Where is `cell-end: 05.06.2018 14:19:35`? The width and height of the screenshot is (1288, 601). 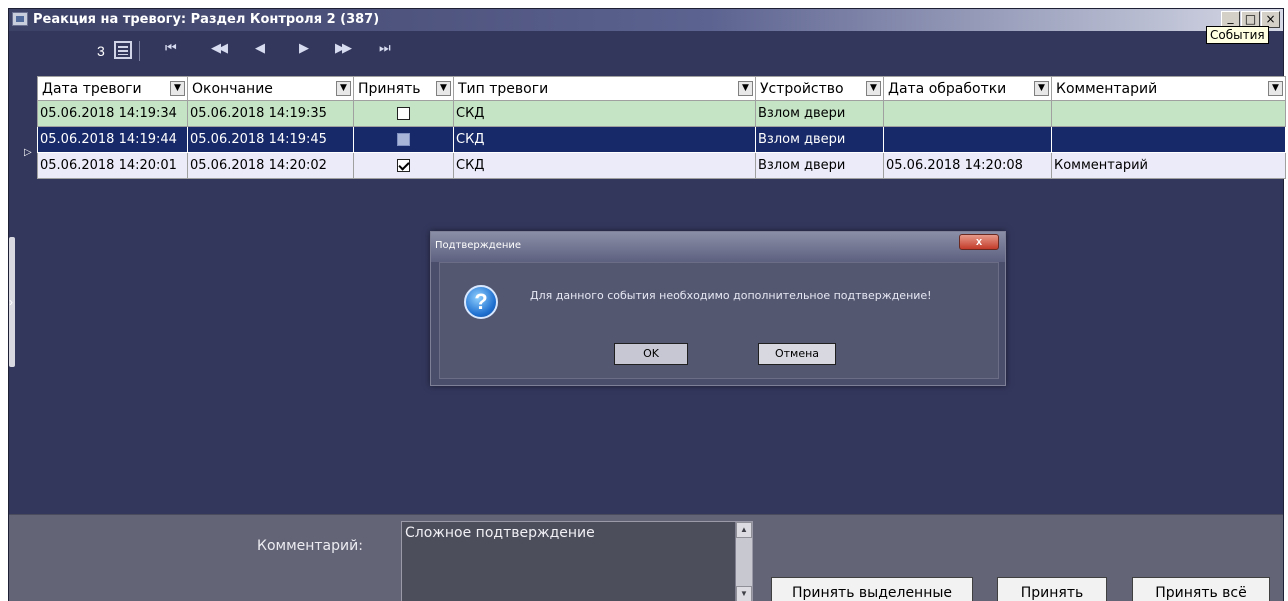
cell-end: 05.06.2018 14:19:35 is located at coordinates (270, 113).